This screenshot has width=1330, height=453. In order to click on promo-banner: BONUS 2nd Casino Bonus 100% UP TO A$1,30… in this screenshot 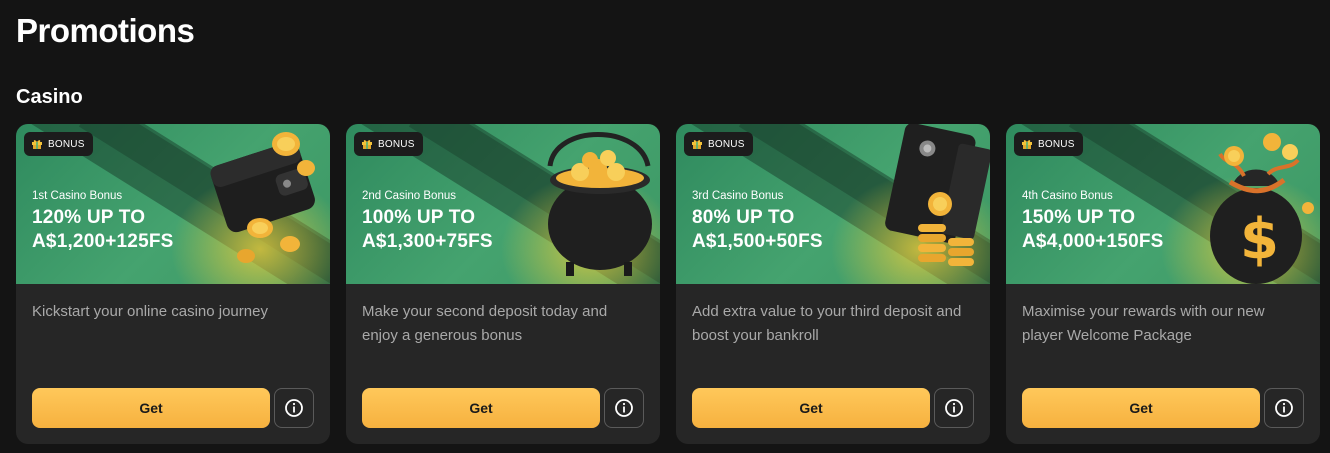, I will do `click(503, 204)`.